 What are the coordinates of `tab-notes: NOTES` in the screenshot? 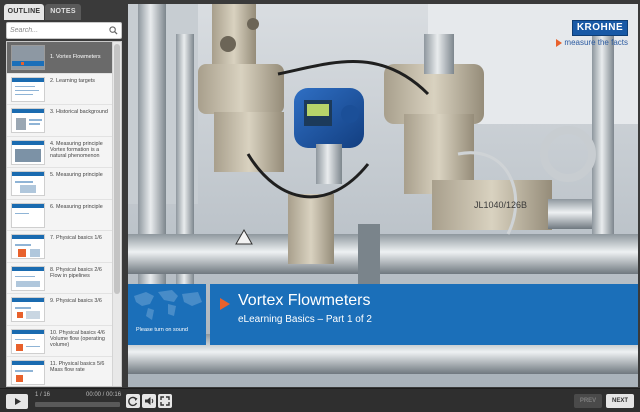 It's located at (63, 12).